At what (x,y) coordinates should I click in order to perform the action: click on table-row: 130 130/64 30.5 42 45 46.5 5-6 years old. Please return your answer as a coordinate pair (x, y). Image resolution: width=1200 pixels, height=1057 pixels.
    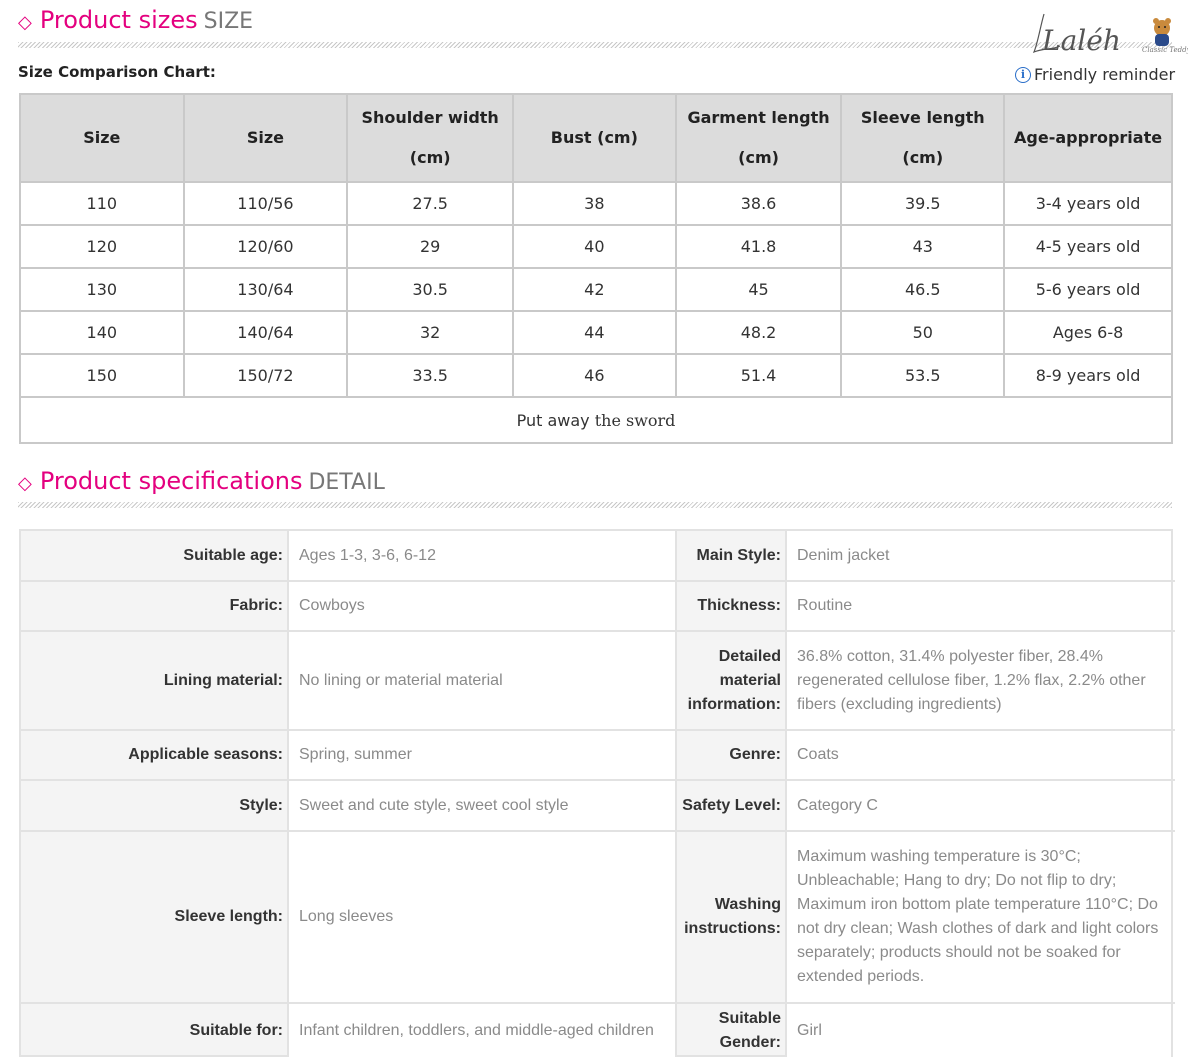
    Looking at the image, I should click on (596, 289).